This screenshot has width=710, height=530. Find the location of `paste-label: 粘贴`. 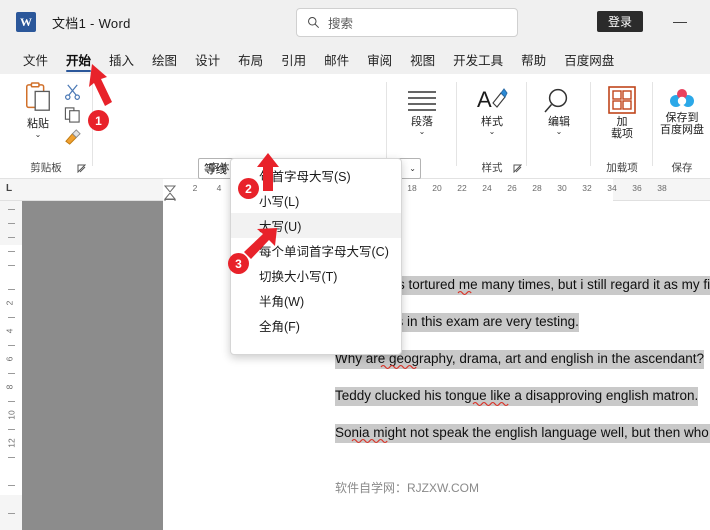

paste-label: 粘贴 is located at coordinates (38, 124).